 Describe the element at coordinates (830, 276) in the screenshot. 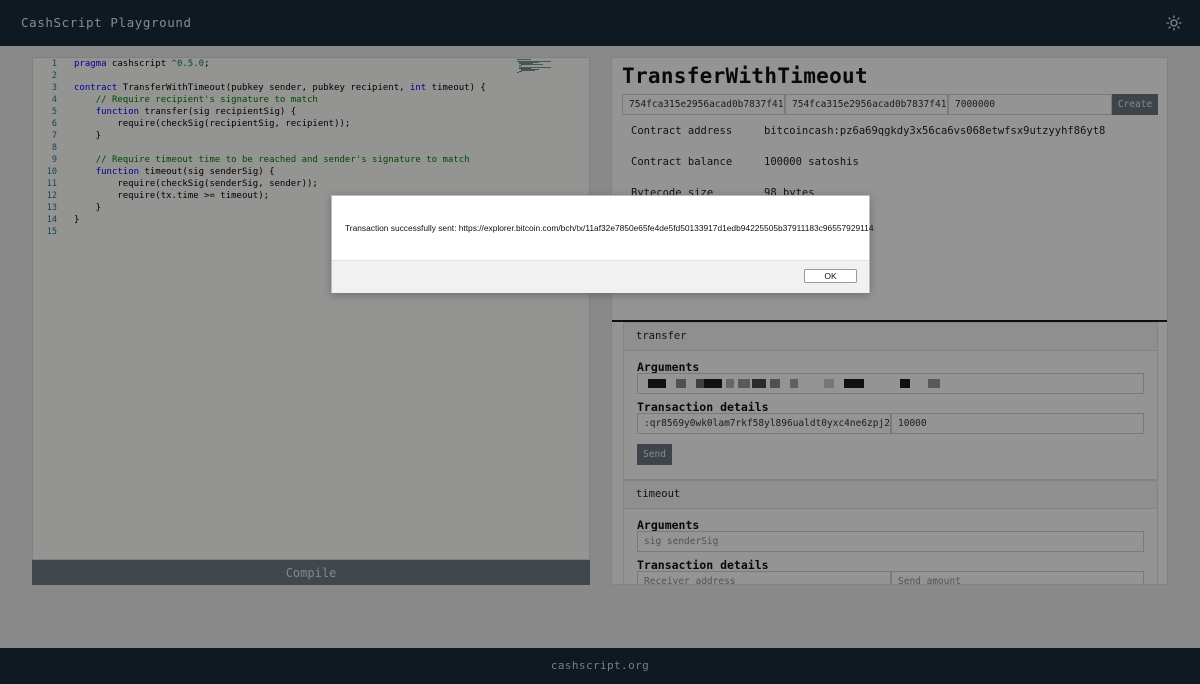

I see `ok-button: OK` at that location.